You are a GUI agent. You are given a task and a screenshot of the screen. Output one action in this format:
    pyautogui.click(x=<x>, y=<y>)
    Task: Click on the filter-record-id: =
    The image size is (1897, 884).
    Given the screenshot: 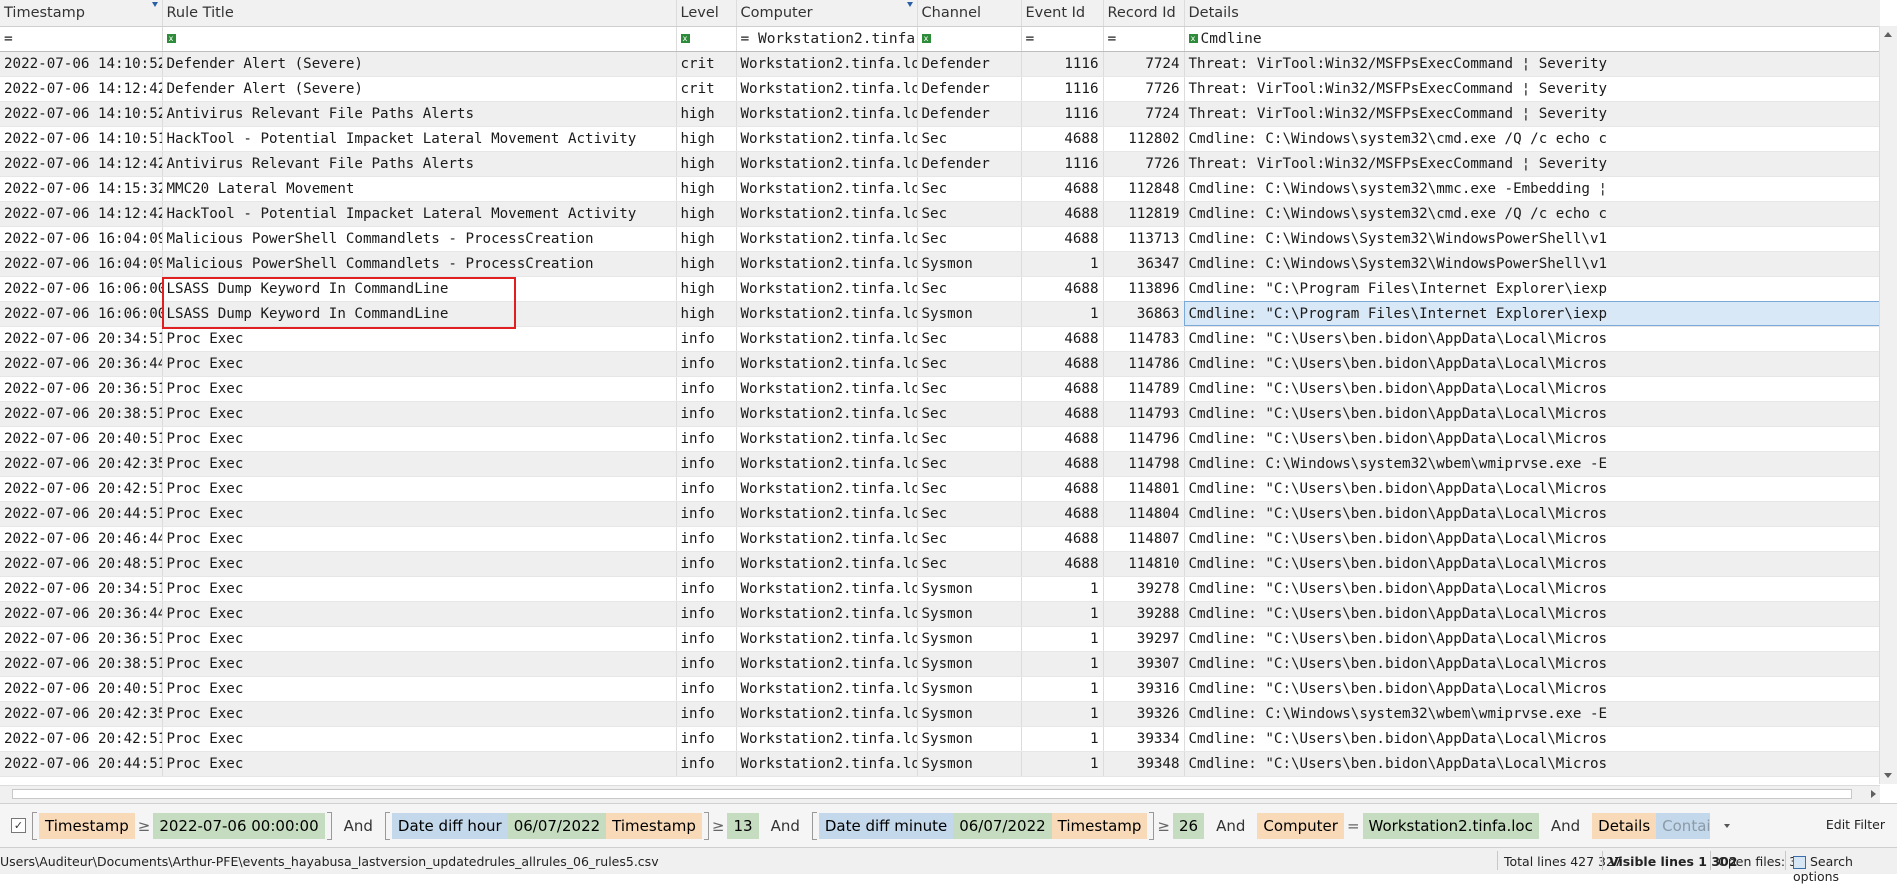 What is the action you would take?
    pyautogui.click(x=1144, y=39)
    